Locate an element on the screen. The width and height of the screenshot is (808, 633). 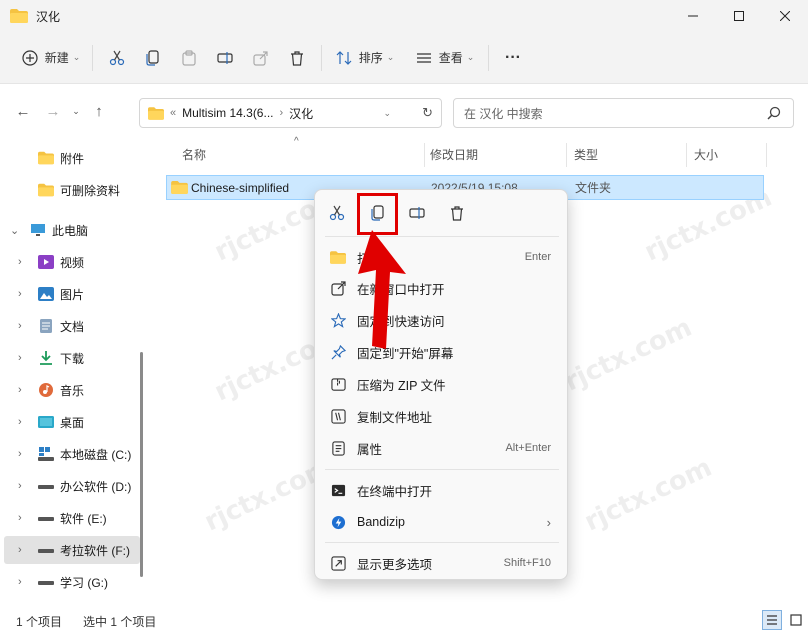
sidebar-item-drive-d: › 办公软件 (D:) is located at coordinates (70, 486).